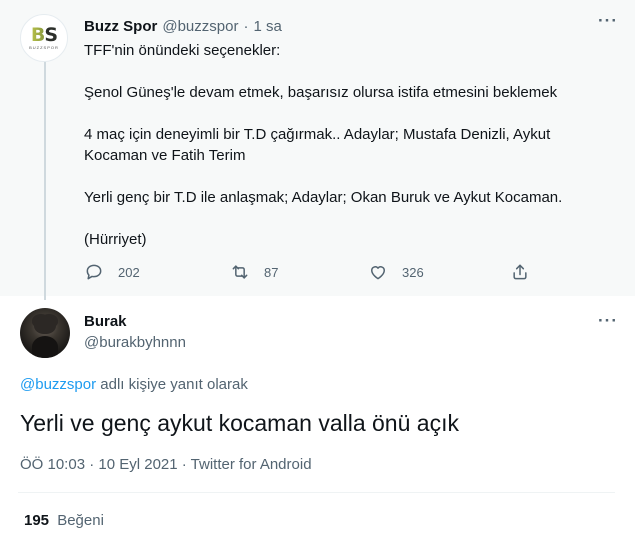 This screenshot has width=635, height=551. I want to click on retweet-count: 87, so click(271, 272).